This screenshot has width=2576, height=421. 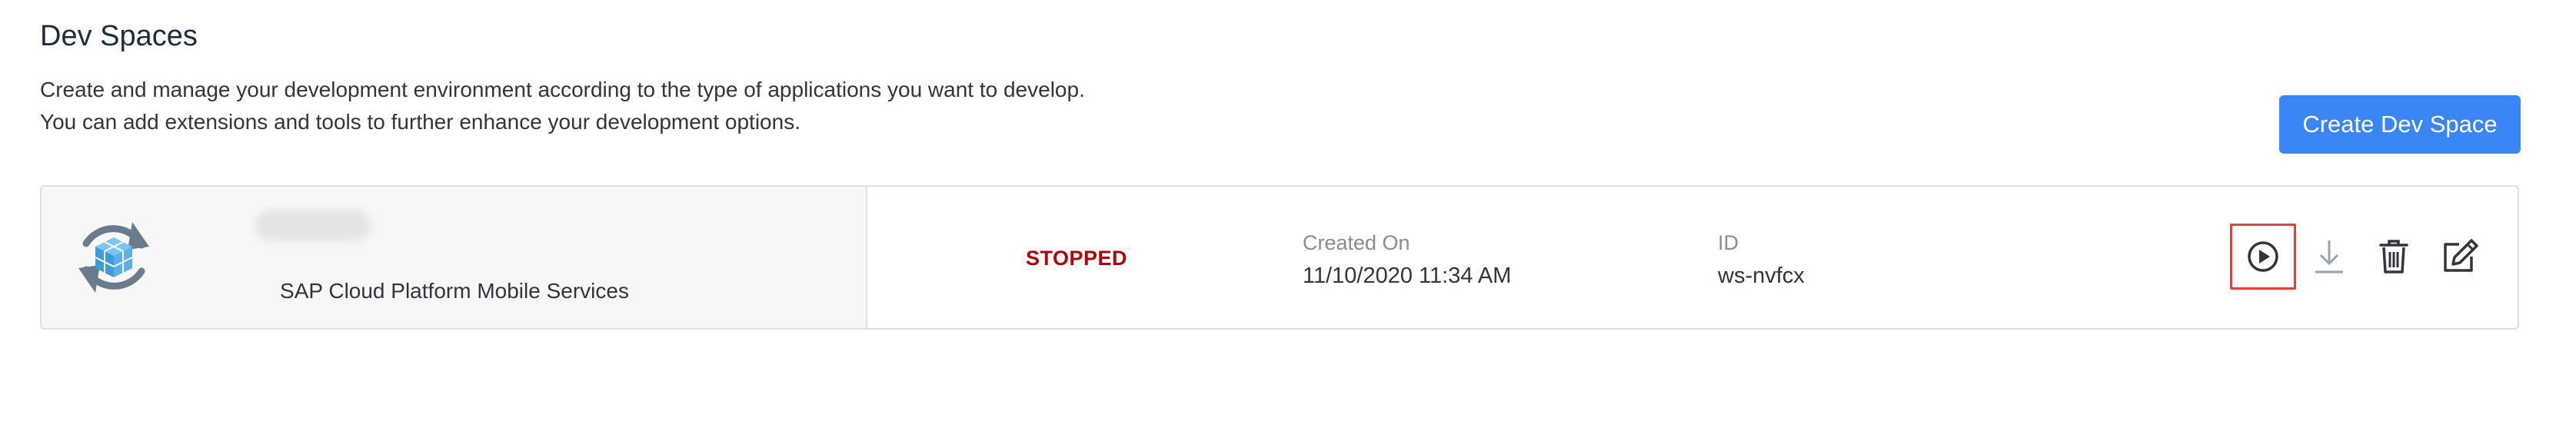 I want to click on download-icon, so click(x=2329, y=256).